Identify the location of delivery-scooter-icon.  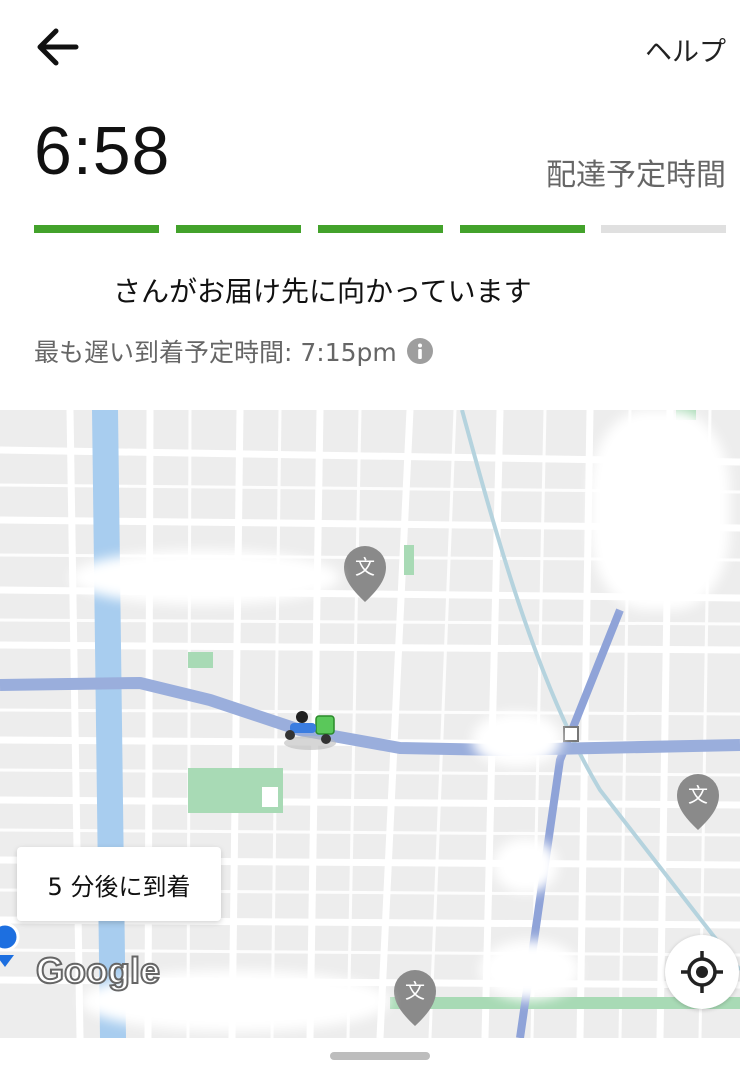
(310, 730).